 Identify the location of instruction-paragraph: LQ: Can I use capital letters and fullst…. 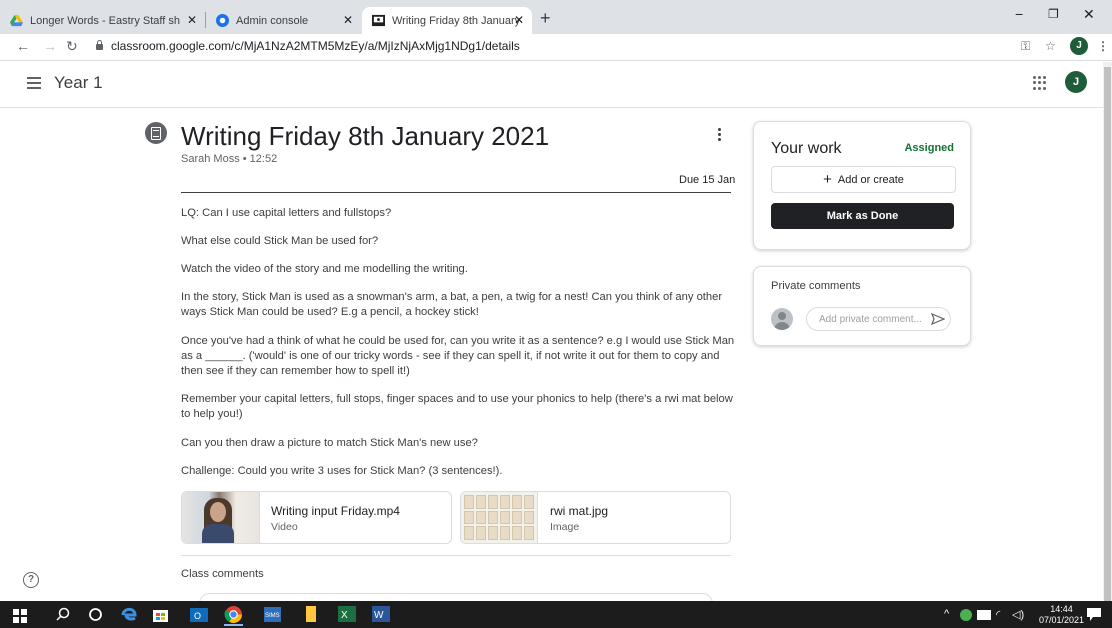
(286, 213).